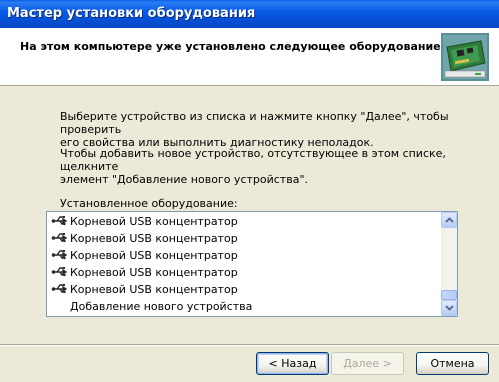 The width and height of the screenshot is (499, 382). What do you see at coordinates (449, 264) in the screenshot?
I see `list-scrollbar` at bounding box center [449, 264].